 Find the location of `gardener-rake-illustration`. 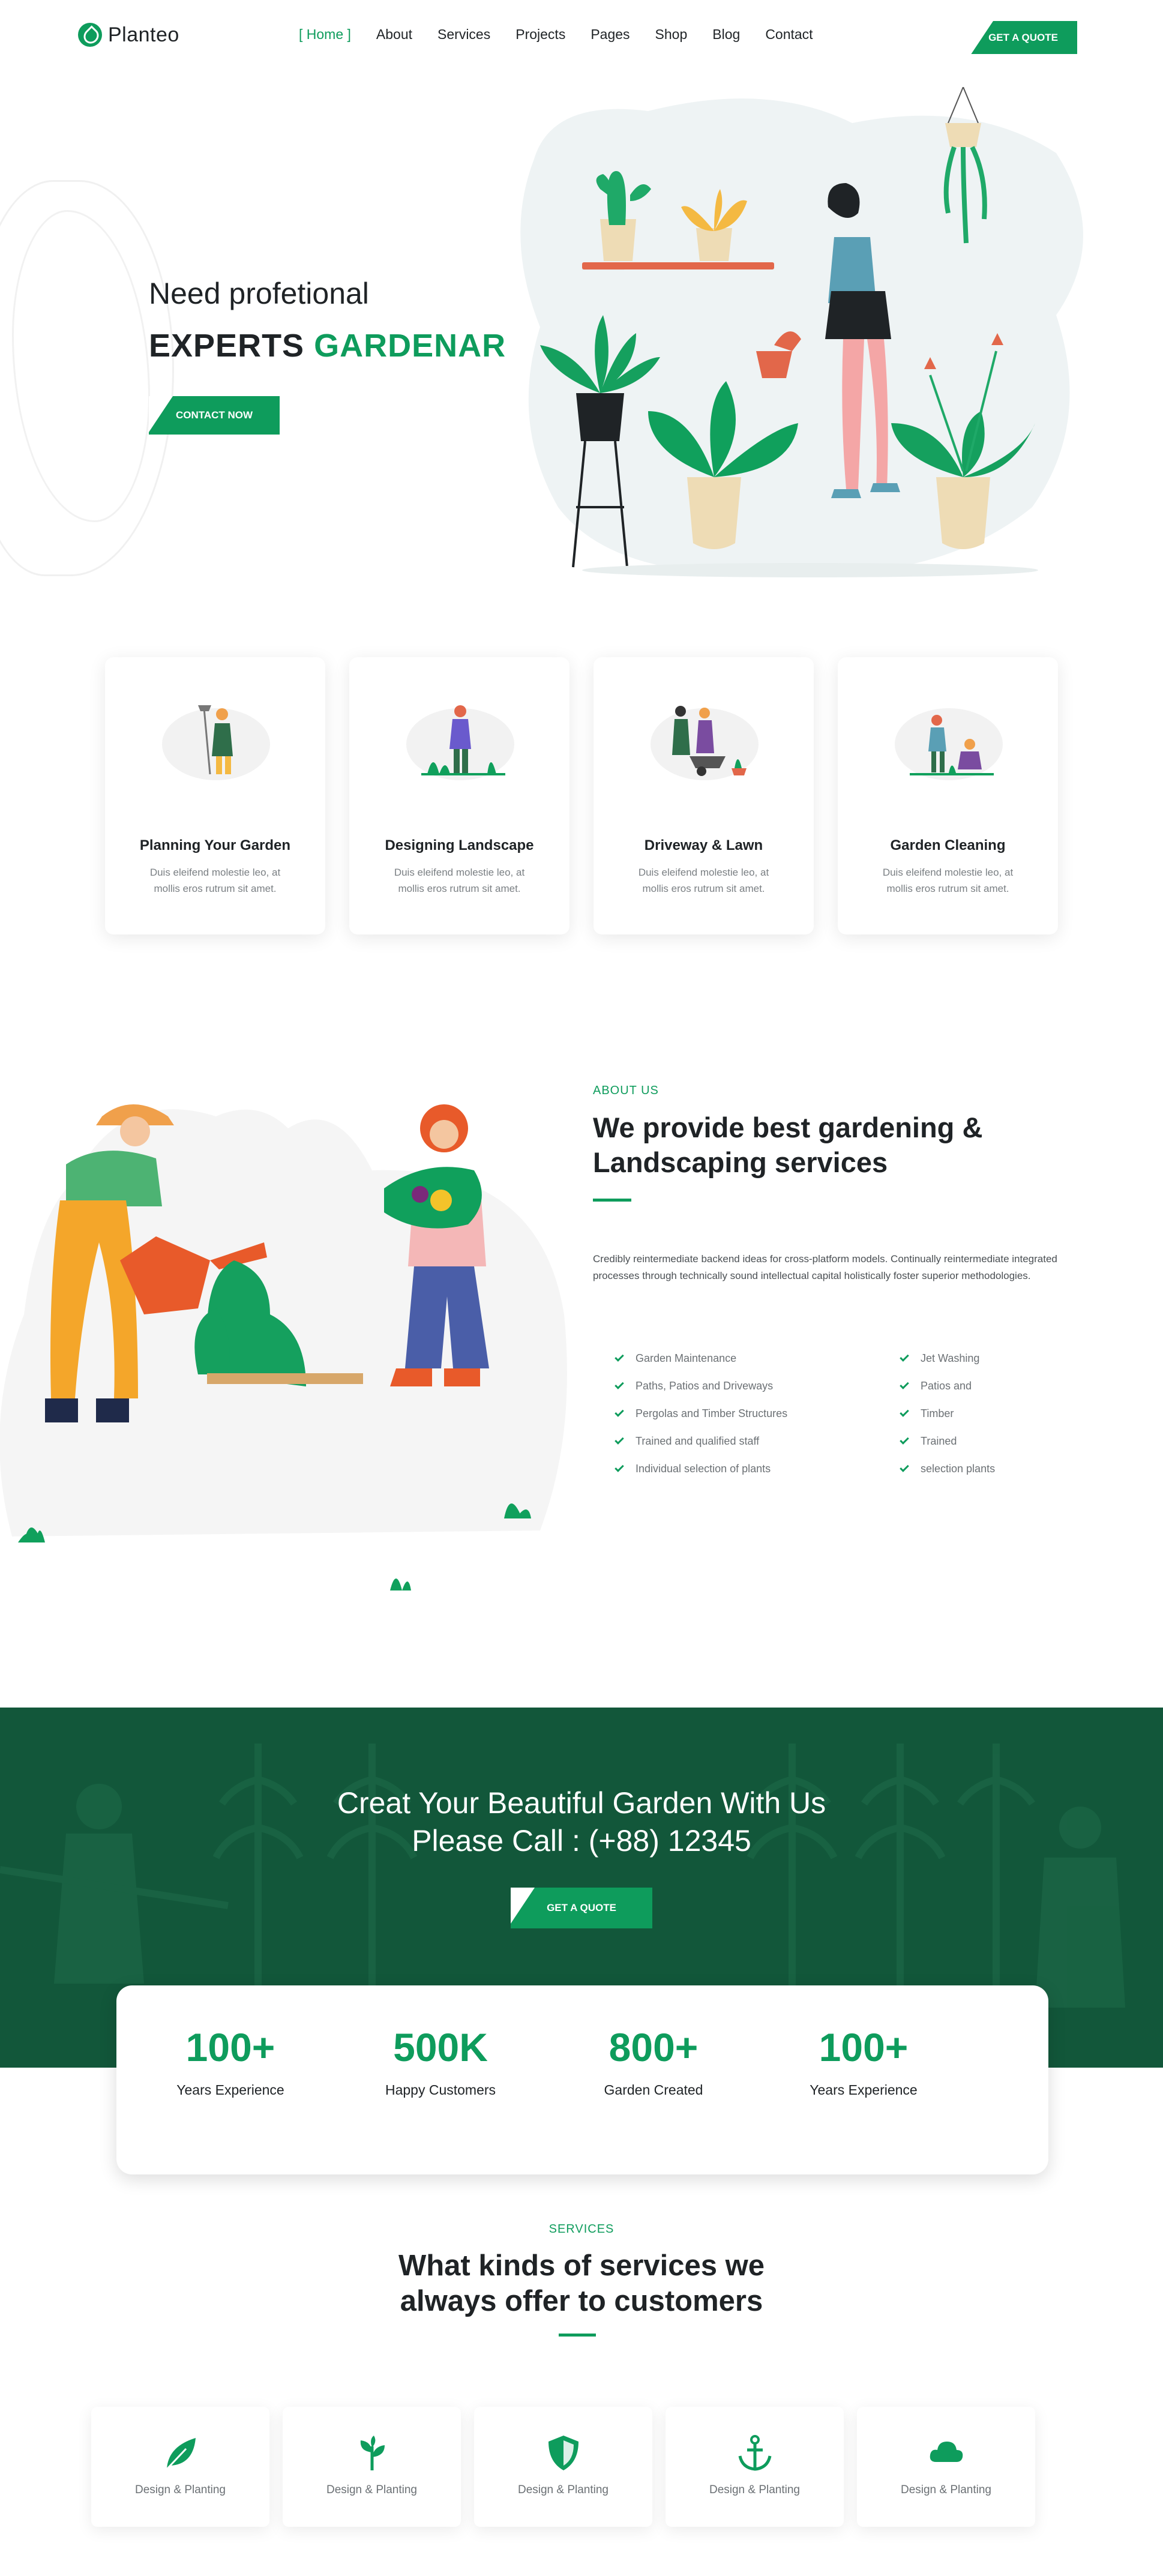

gardener-rake-illustration is located at coordinates (216, 742).